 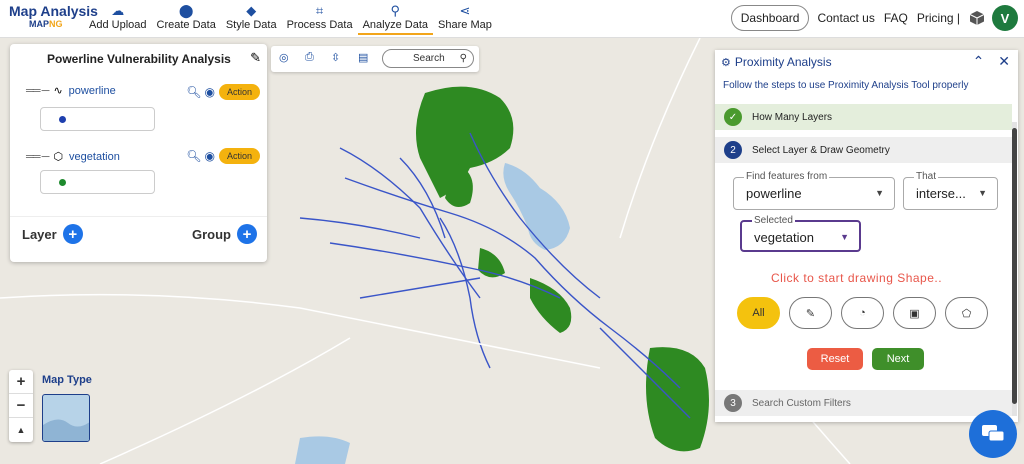 I want to click on rectangle-select-icon: ▣, so click(x=914, y=313).